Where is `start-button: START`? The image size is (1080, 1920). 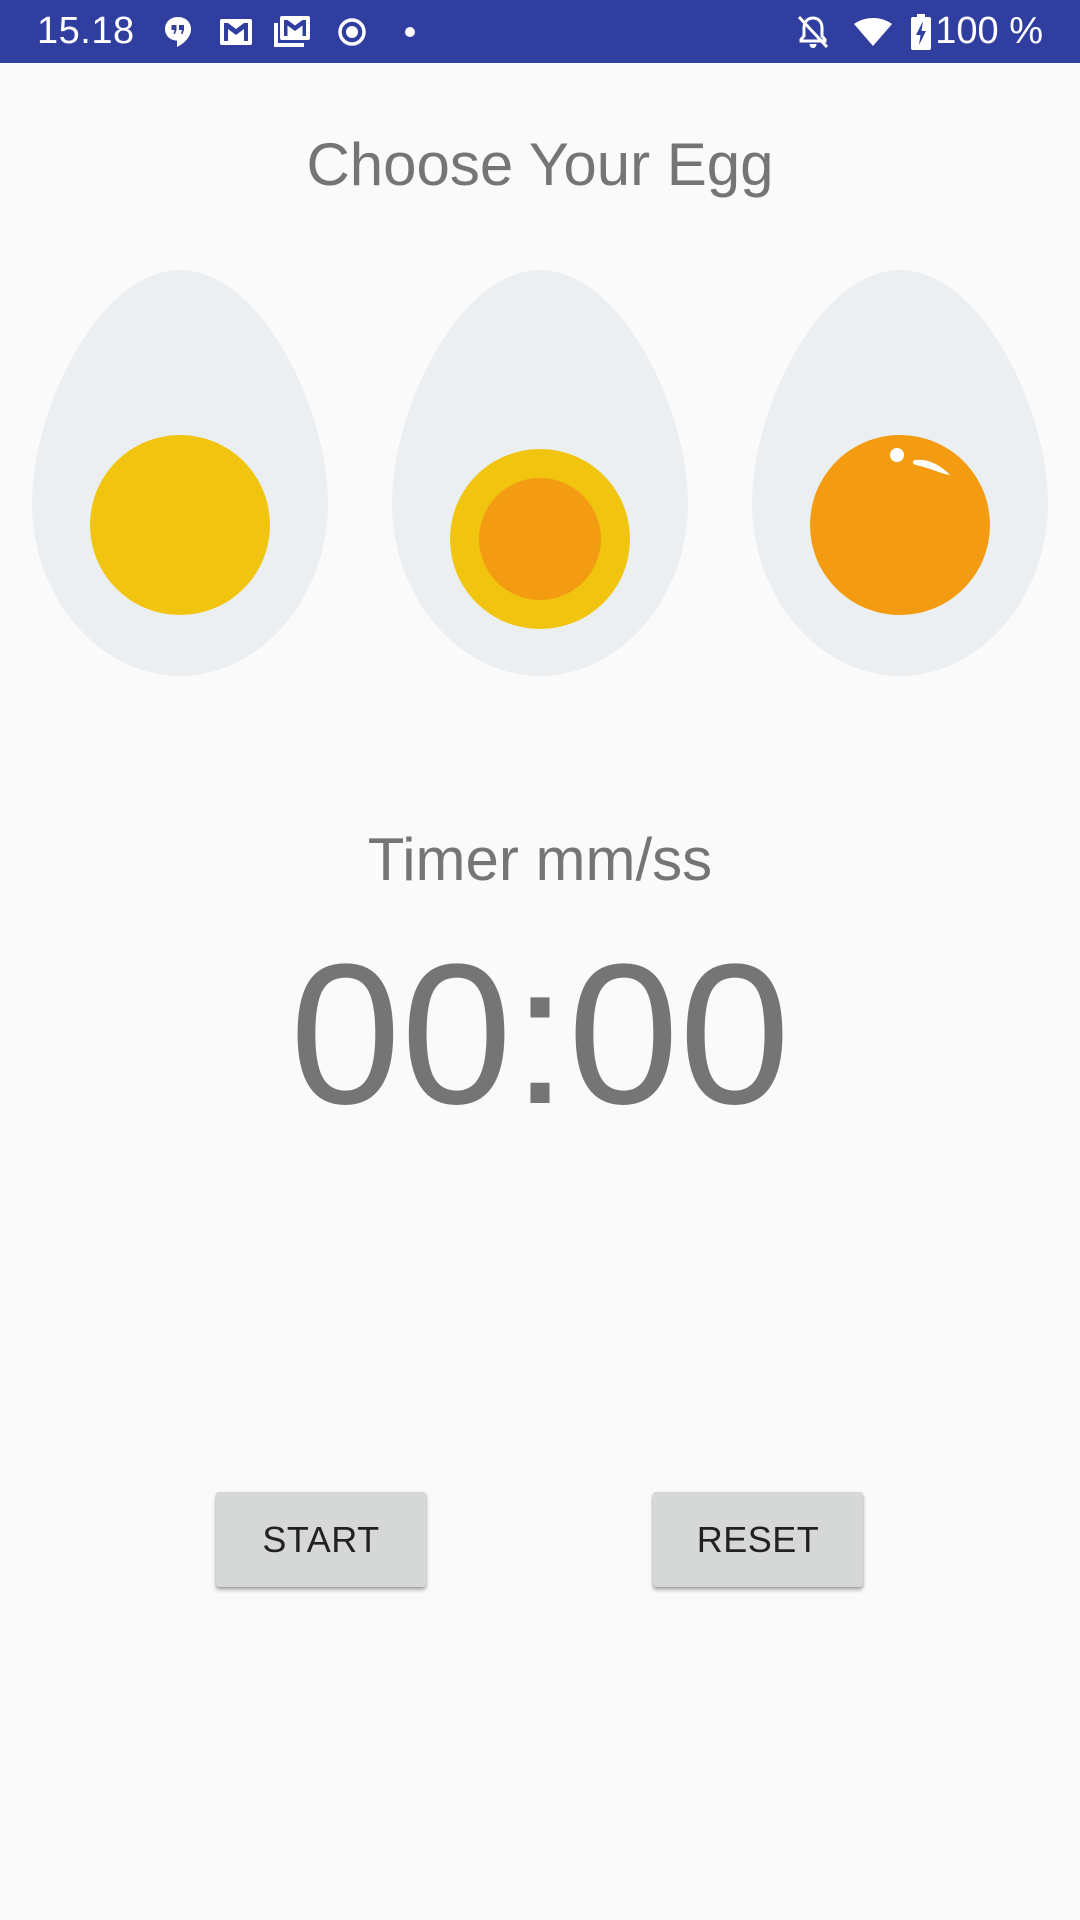
start-button: START is located at coordinates (321, 1539).